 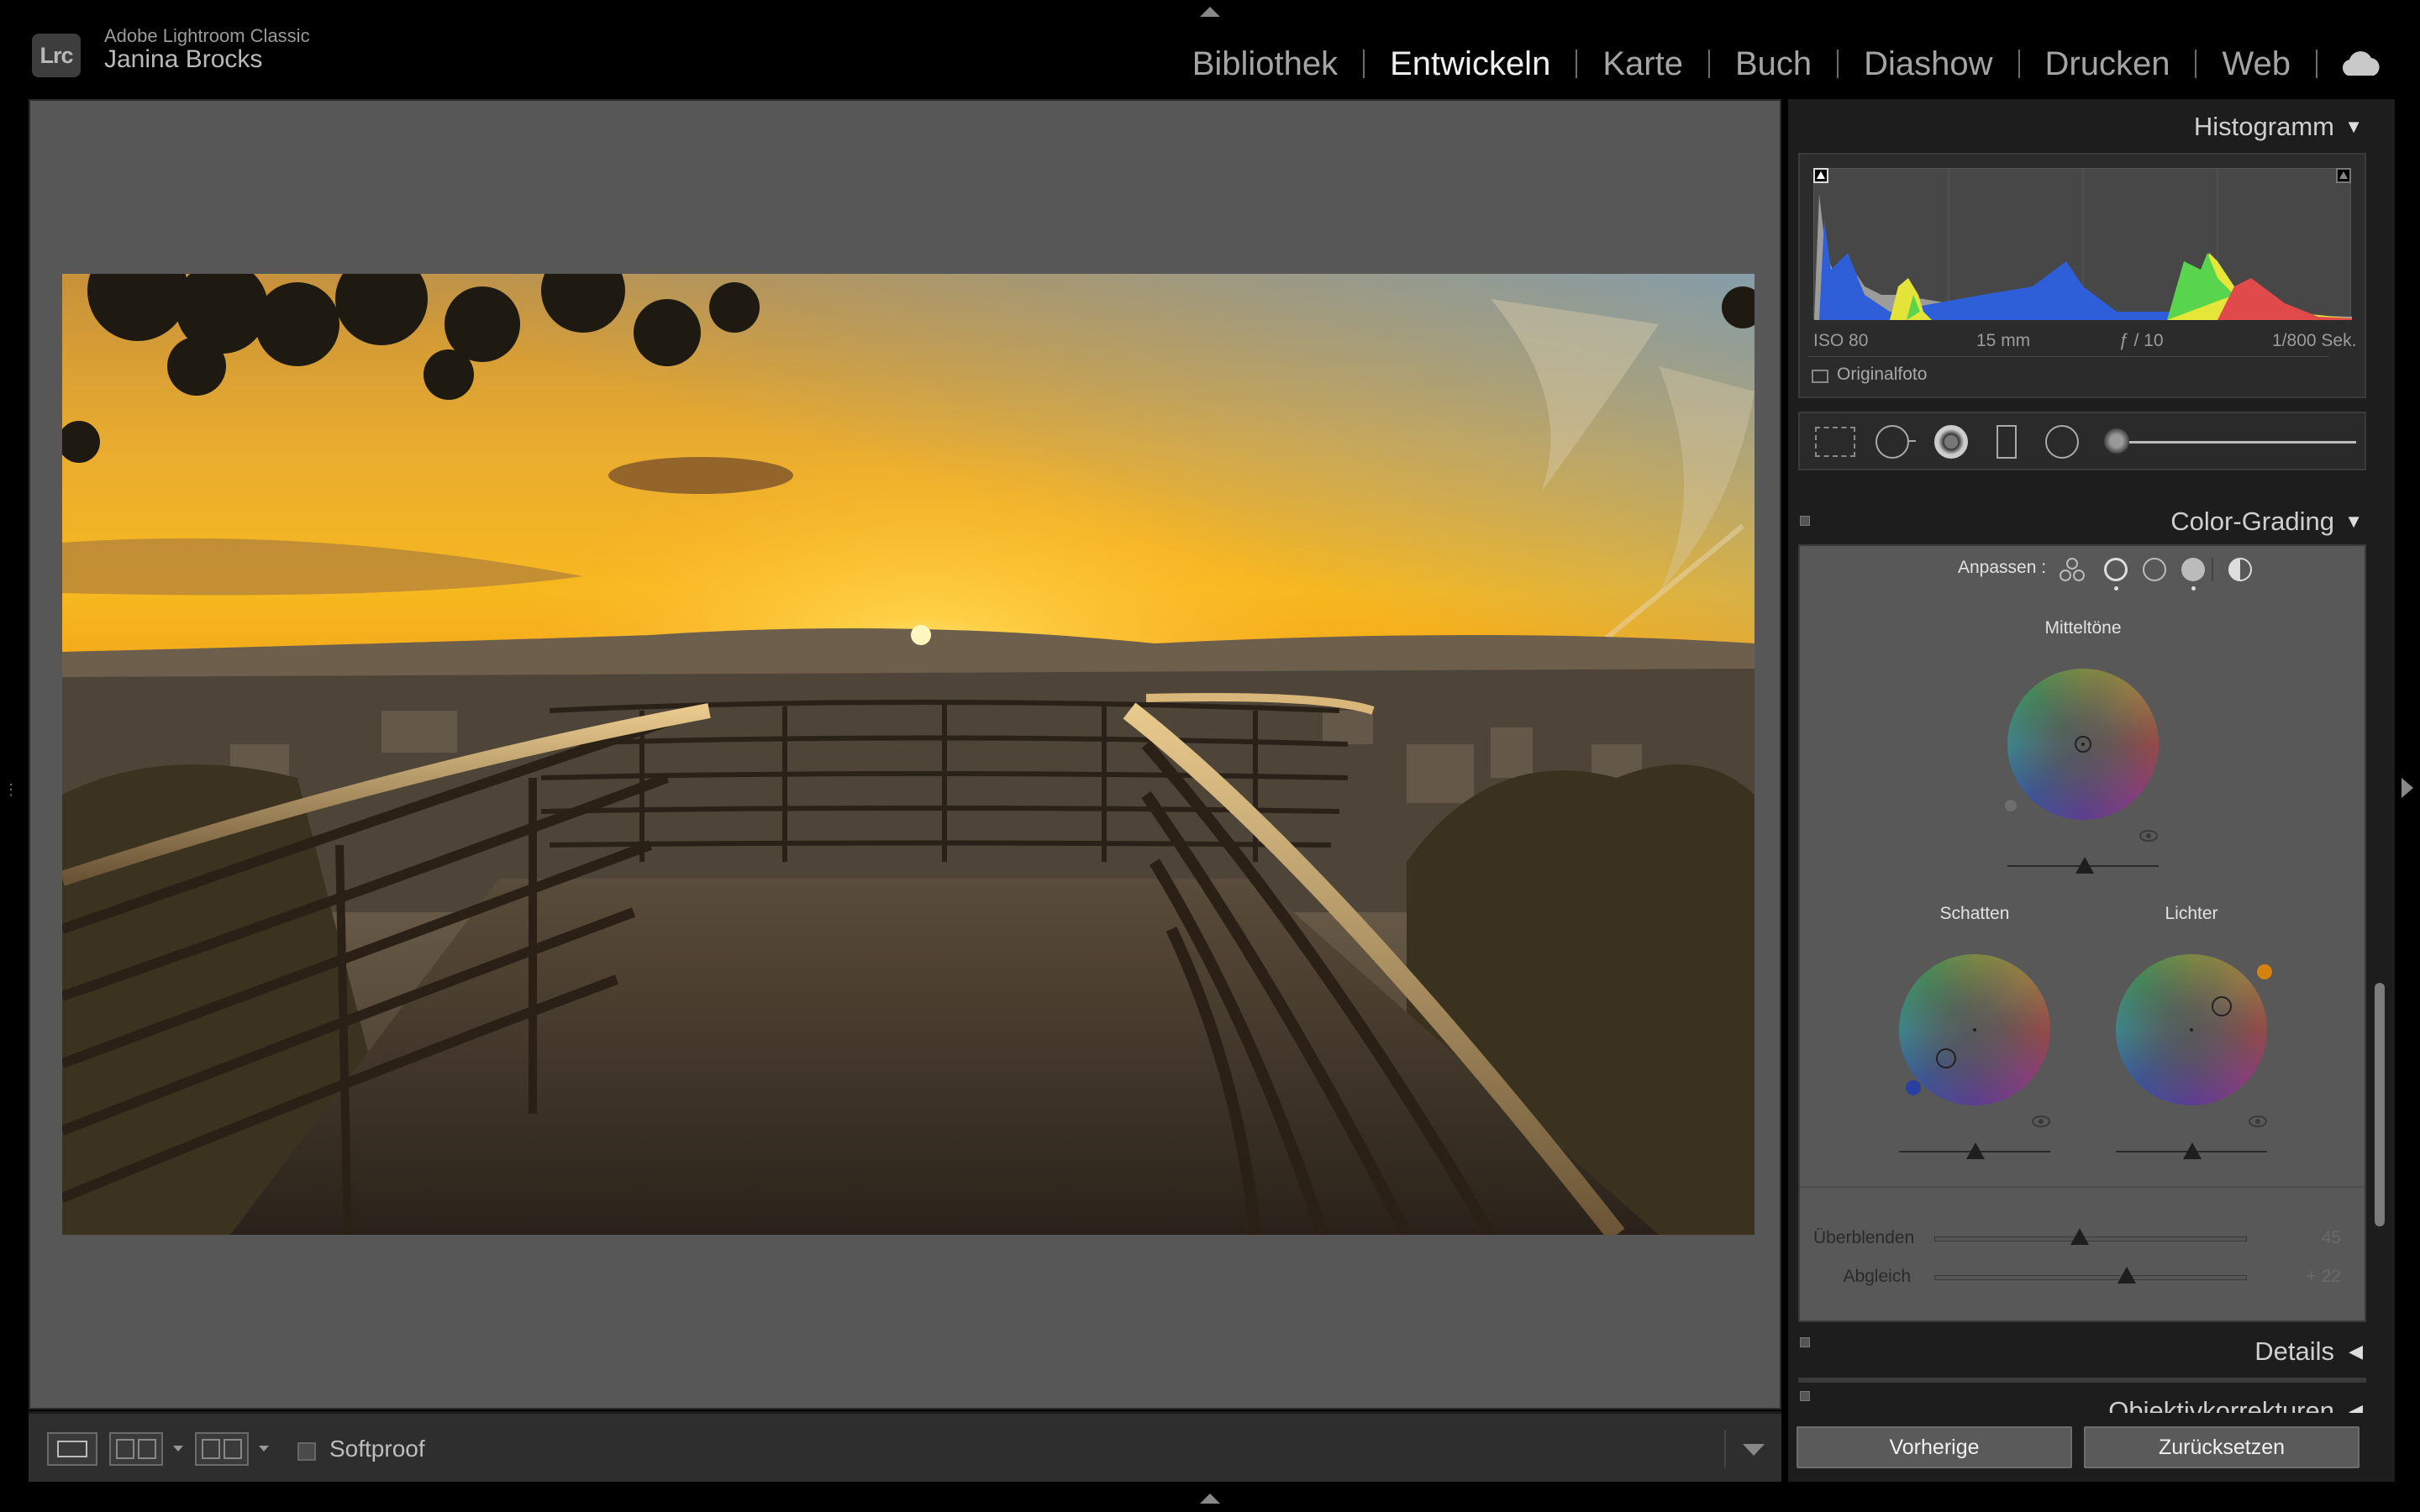 I want to click on loupe-view-button, so click(x=72, y=1449).